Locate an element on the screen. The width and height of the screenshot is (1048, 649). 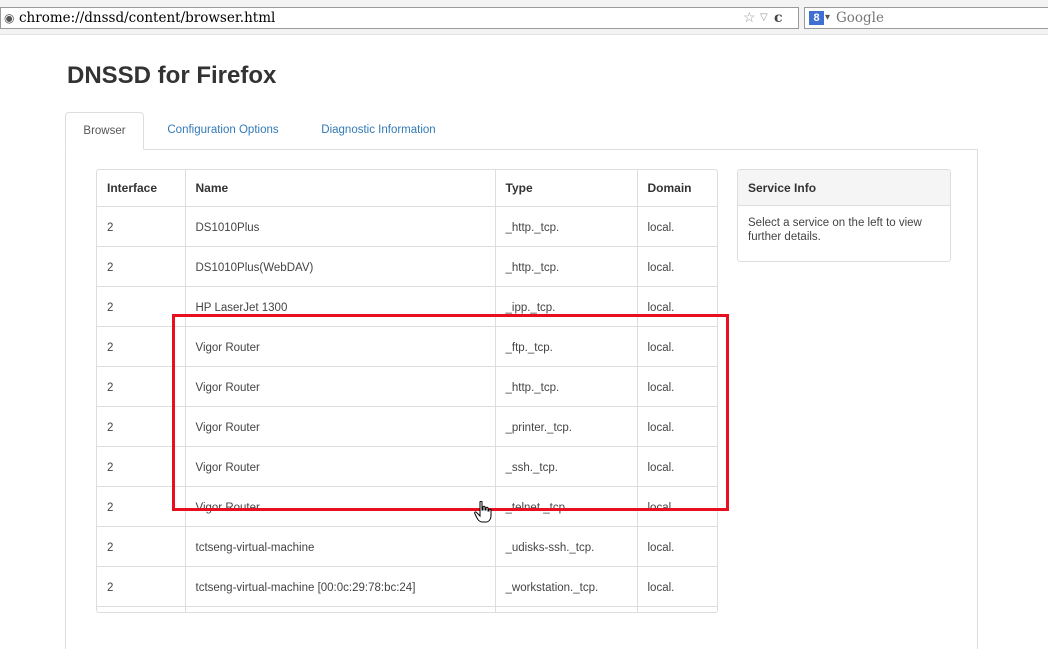
cell-name: DS1010Plus(WebDAV) is located at coordinates (340, 266).